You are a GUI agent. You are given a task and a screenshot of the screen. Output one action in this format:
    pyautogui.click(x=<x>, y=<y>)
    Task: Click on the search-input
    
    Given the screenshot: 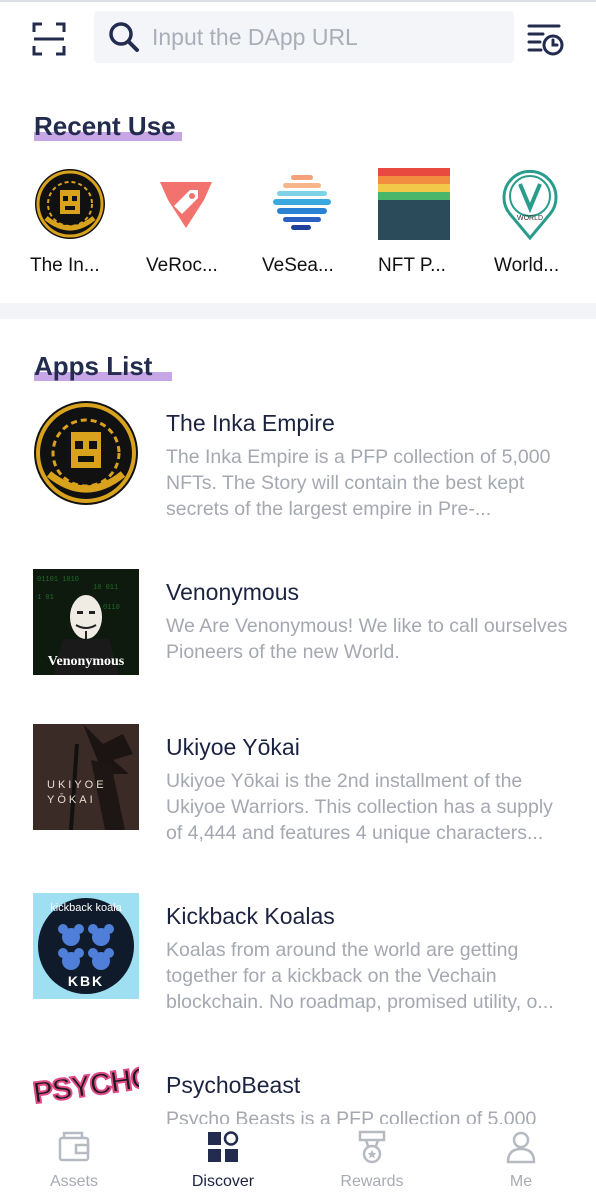 What is the action you would take?
    pyautogui.click(x=327, y=37)
    